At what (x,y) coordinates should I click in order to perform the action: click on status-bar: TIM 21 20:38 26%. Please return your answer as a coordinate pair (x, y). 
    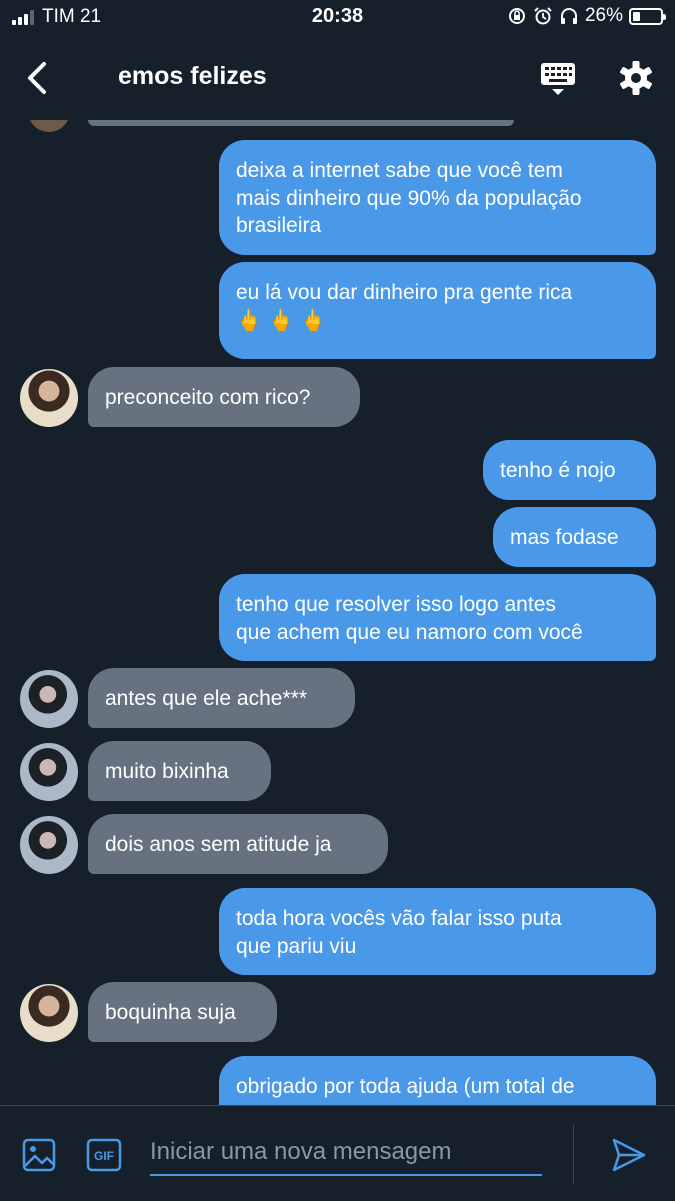
    Looking at the image, I should click on (337, 18).